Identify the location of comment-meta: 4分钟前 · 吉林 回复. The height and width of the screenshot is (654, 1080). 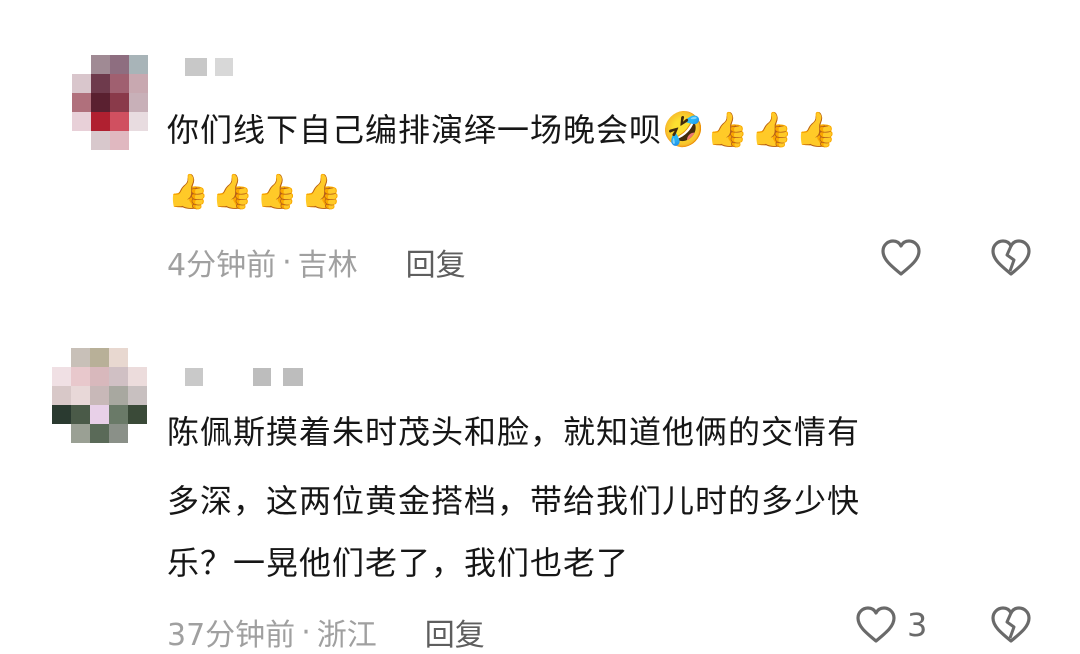
(316, 262).